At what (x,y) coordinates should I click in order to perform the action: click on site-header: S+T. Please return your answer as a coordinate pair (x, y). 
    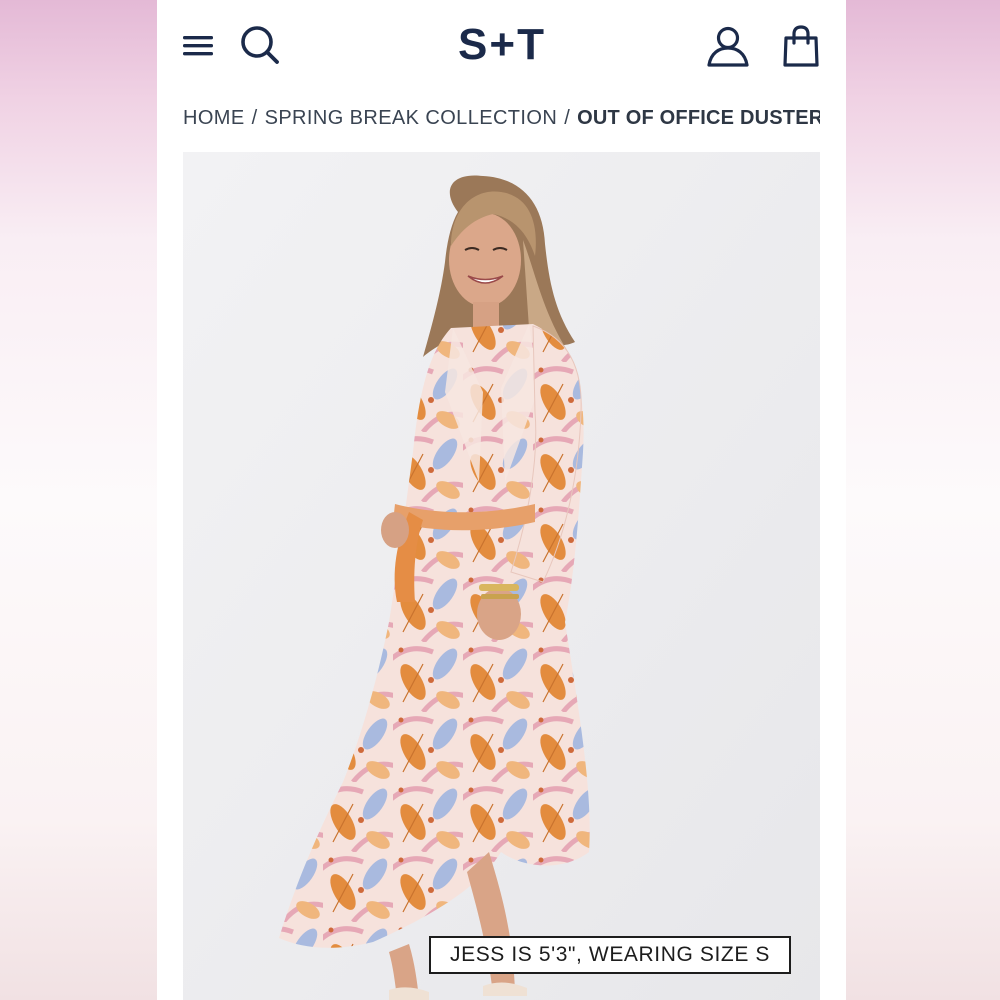
    Looking at the image, I should click on (501, 46).